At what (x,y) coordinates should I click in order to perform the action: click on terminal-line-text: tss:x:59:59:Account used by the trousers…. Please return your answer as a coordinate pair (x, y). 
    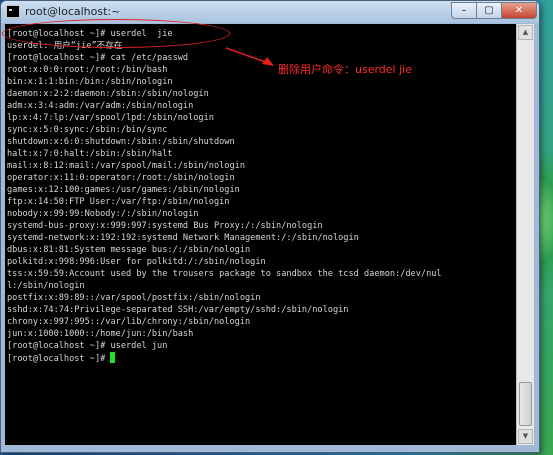
    Looking at the image, I should click on (224, 274).